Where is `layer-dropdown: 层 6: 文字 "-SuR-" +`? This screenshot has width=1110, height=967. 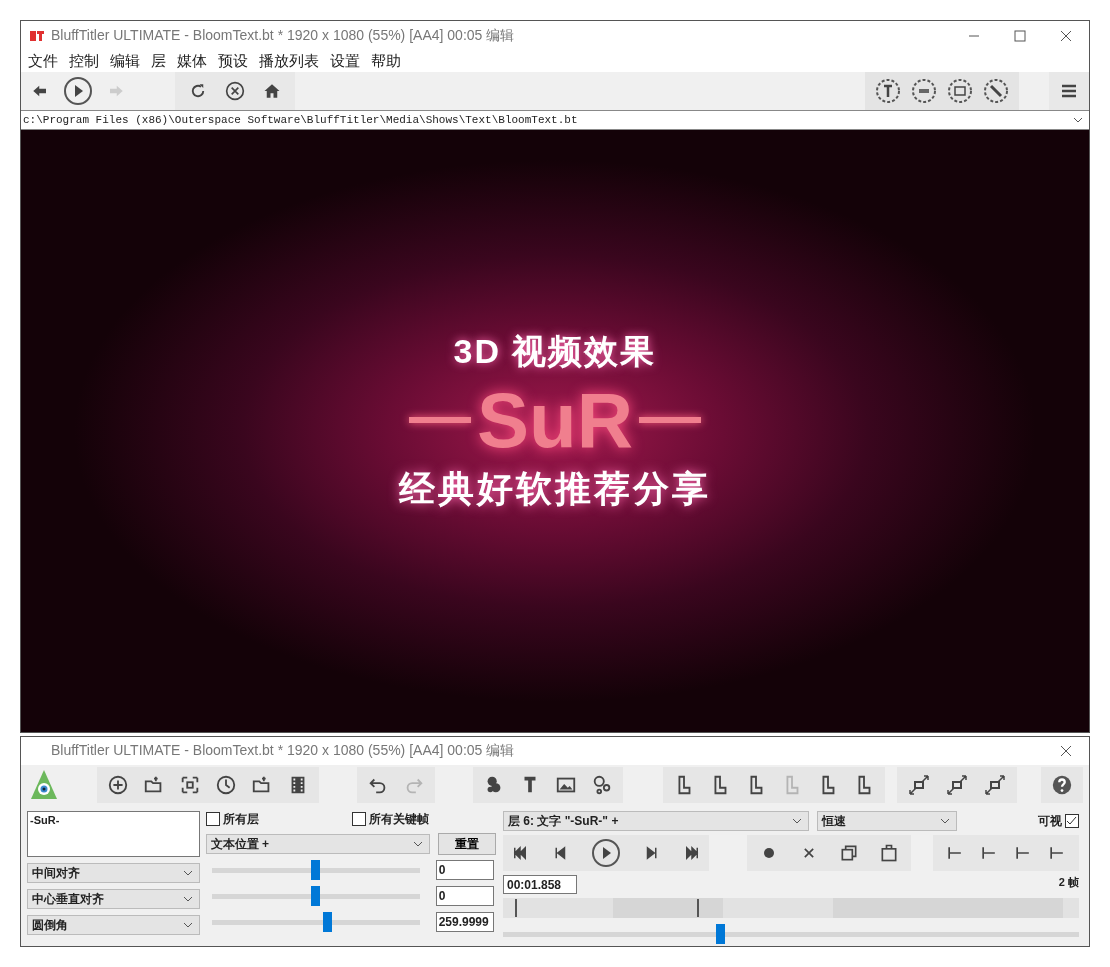
layer-dropdown: 层 6: 文字 "-SuR-" + is located at coordinates (656, 821).